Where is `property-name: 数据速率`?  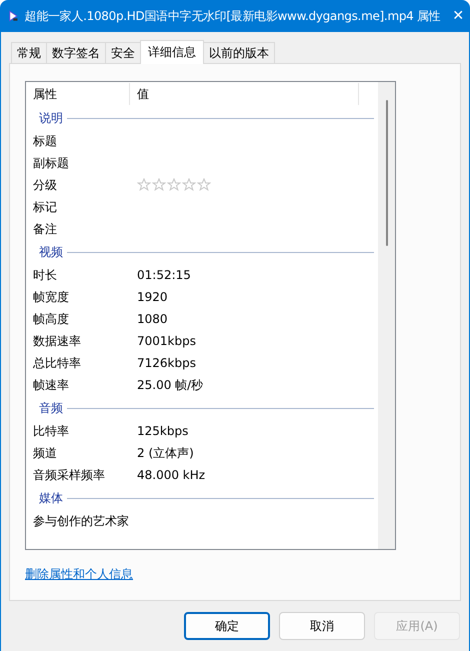 property-name: 数据速率 is located at coordinates (57, 341).